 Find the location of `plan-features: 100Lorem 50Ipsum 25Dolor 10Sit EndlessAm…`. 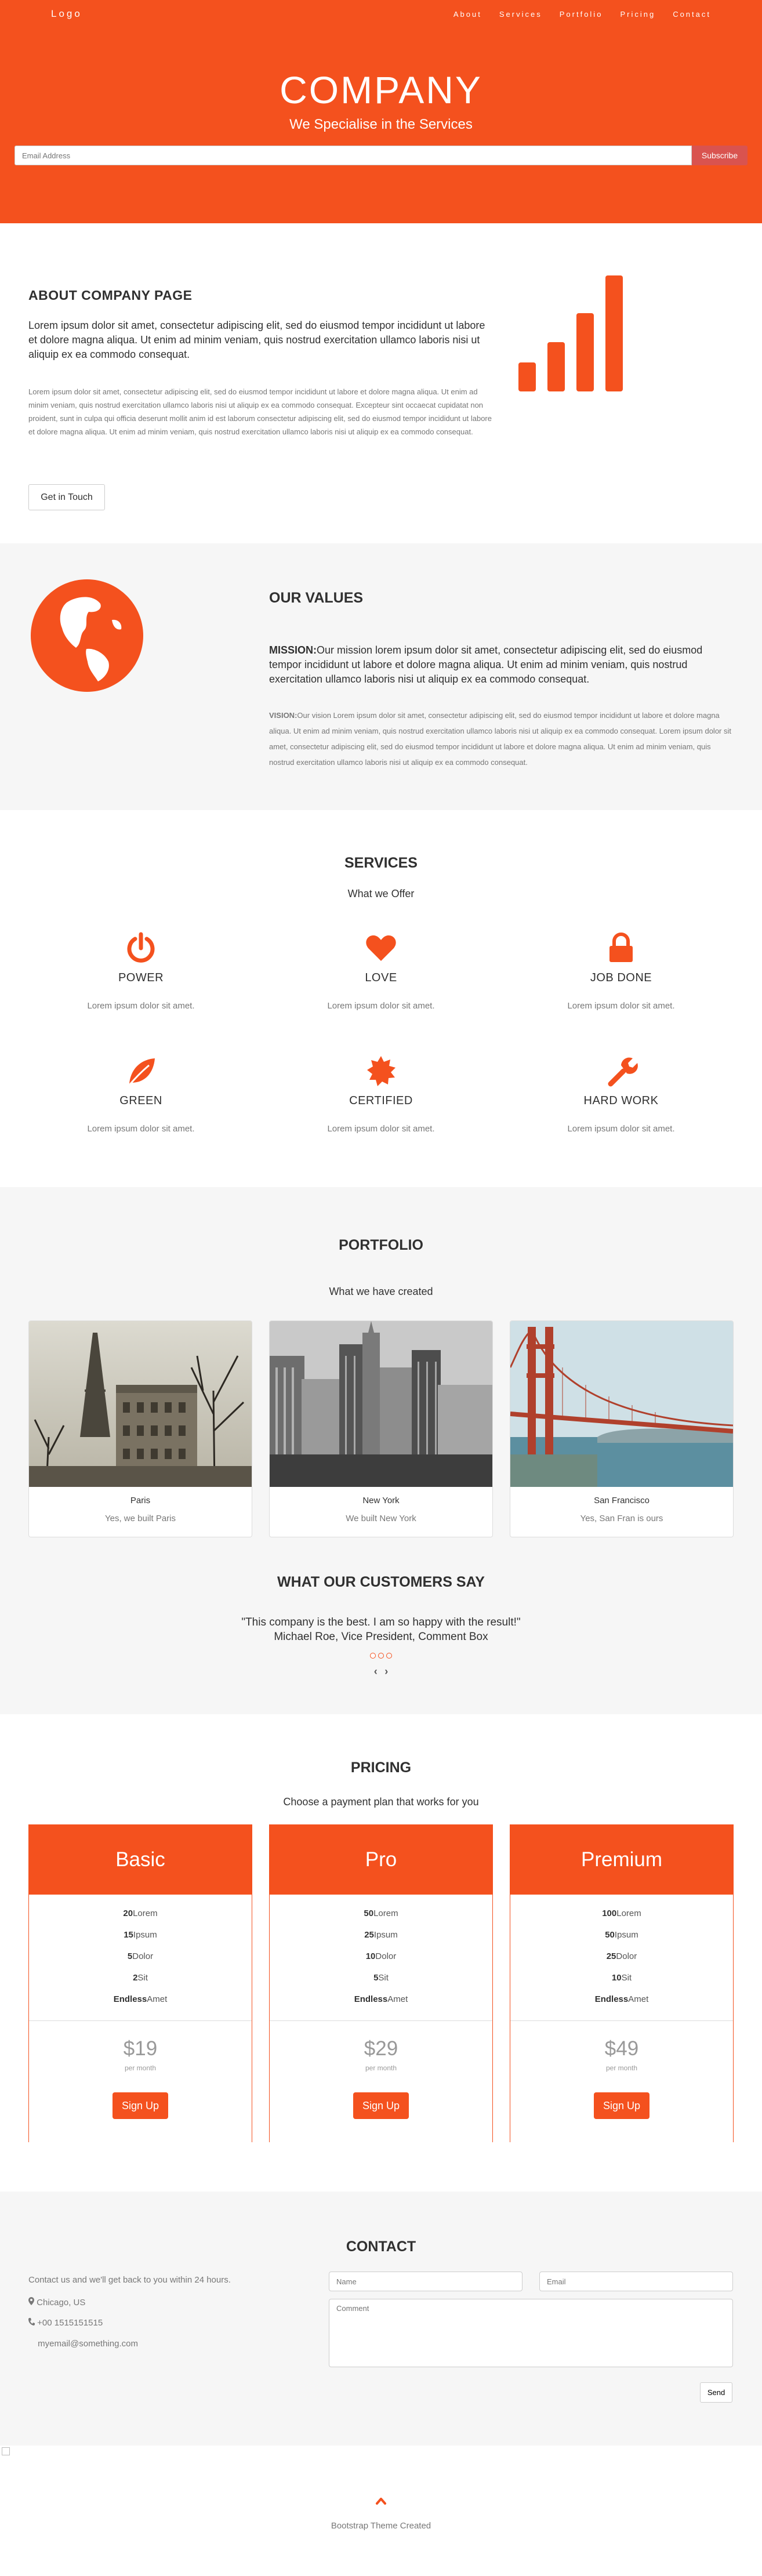

plan-features: 100Lorem 50Ipsum 25Dolor 10Sit EndlessAm… is located at coordinates (621, 1952).